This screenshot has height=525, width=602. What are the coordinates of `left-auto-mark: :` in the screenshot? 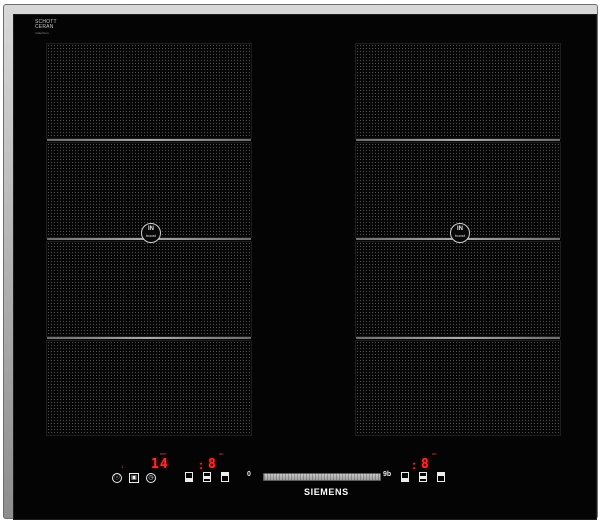 It's located at (201, 465).